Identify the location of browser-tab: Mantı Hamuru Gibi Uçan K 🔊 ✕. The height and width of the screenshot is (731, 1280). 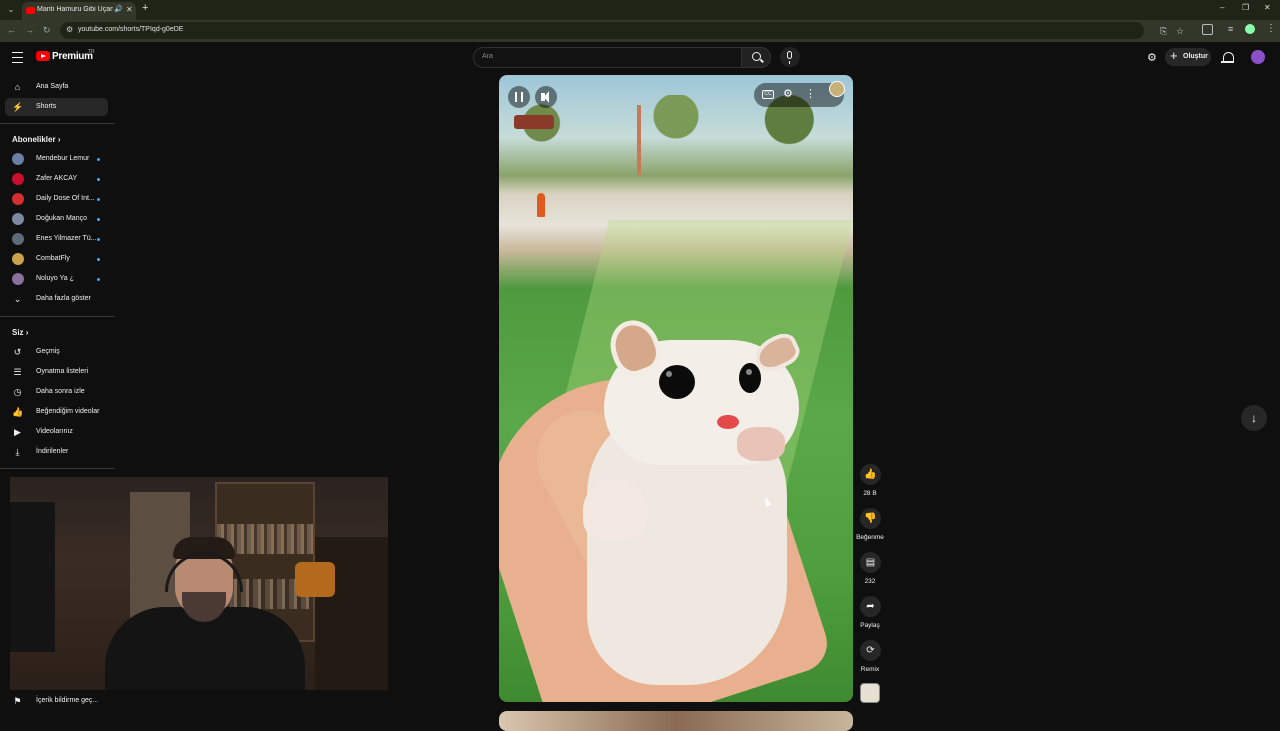
(79, 11).